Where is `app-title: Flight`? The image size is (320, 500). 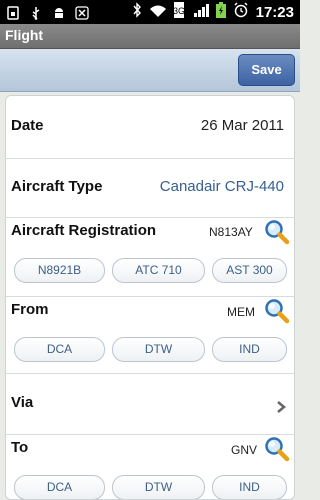
app-title: Flight is located at coordinates (24, 35).